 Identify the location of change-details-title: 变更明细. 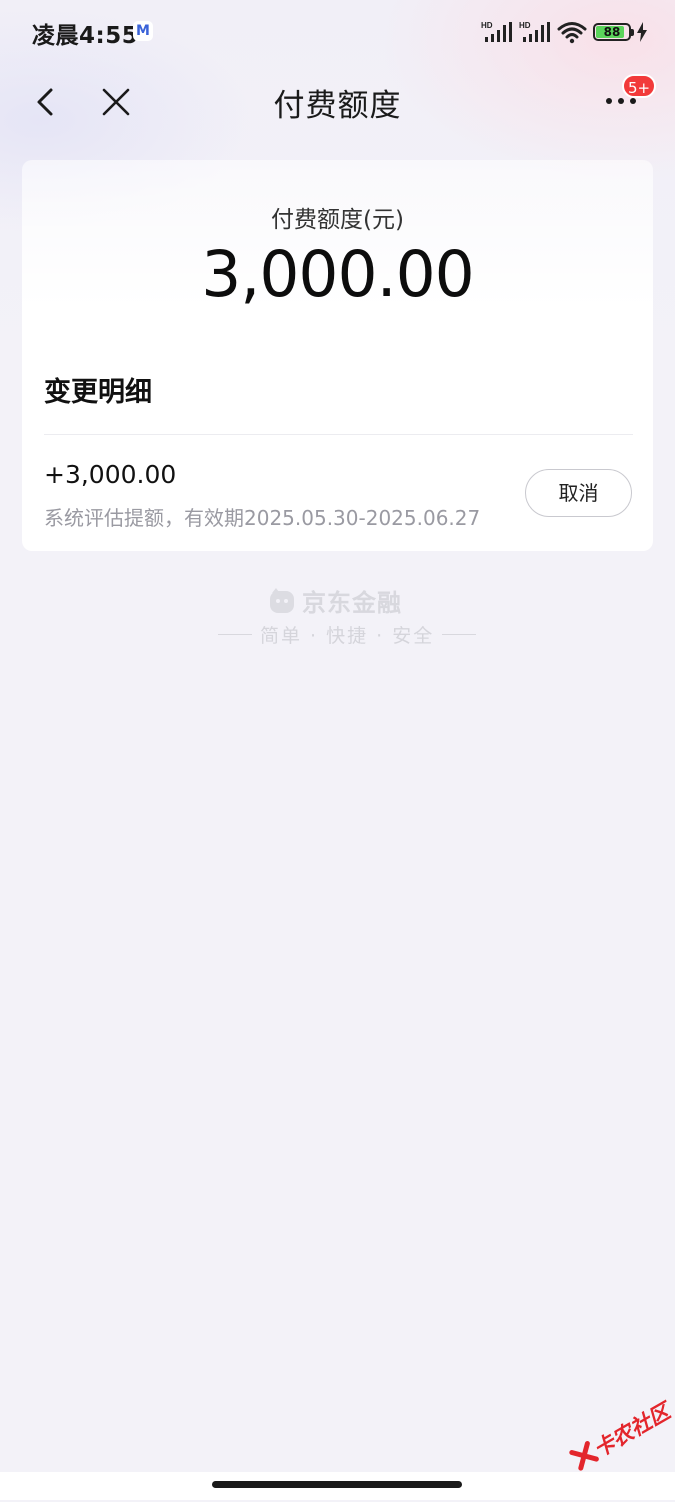
(98, 392).